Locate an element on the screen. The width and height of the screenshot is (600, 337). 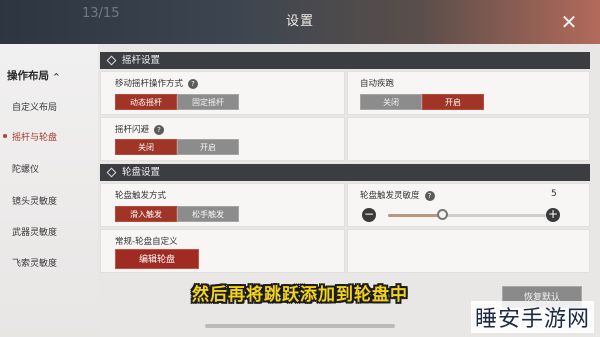
wheel-settings-header: 轮盘设置 is located at coordinates (345, 172).